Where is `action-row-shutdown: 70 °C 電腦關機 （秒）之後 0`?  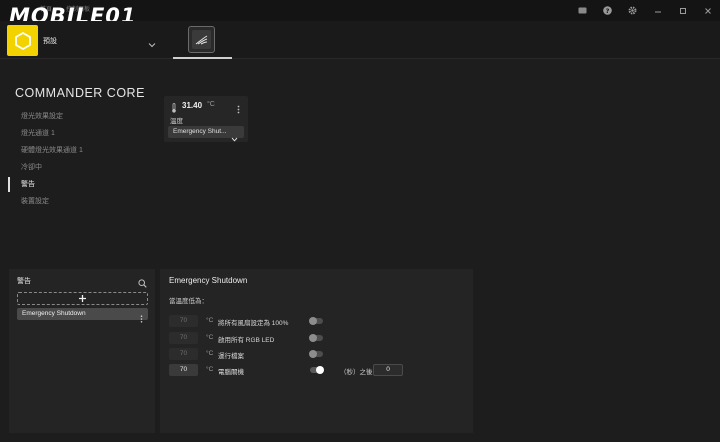 action-row-shutdown: 70 °C 電腦關機 （秒）之後 0 is located at coordinates (319, 370).